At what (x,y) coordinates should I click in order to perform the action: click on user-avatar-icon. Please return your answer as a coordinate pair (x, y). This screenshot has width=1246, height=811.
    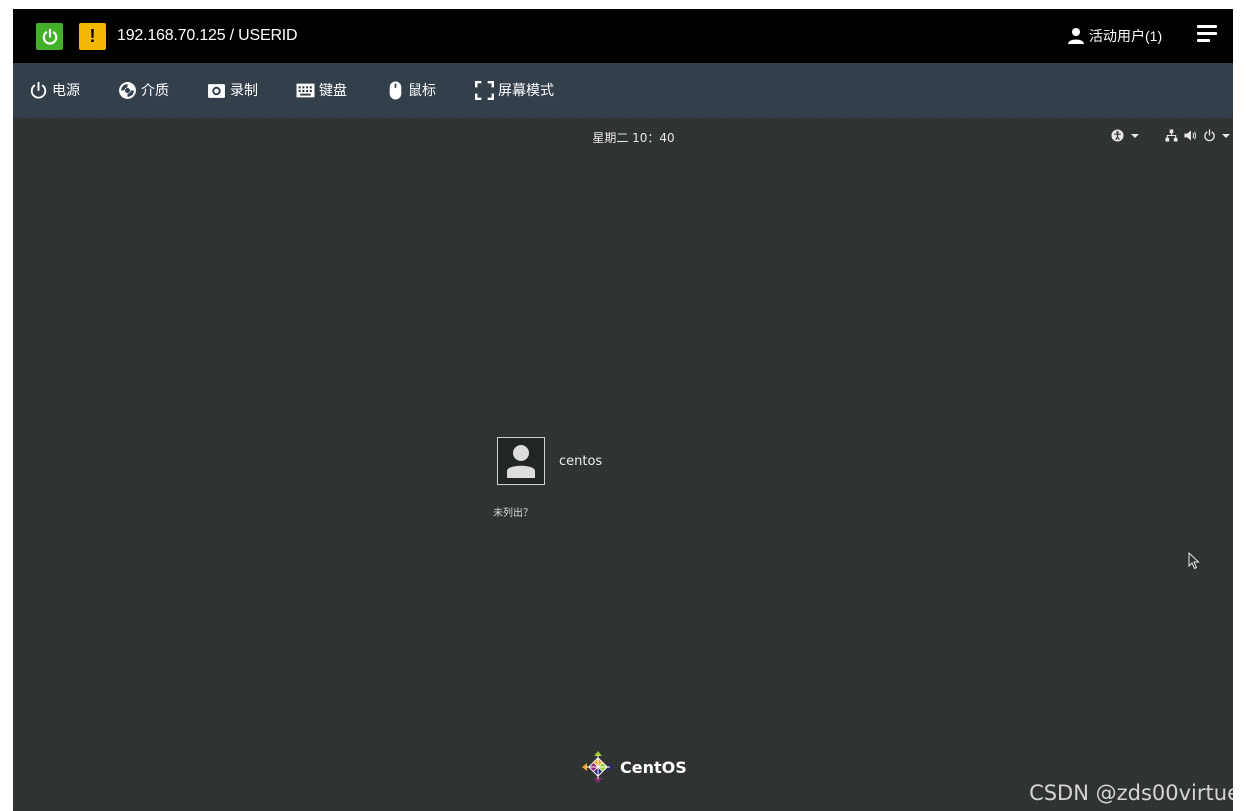
    Looking at the image, I should click on (521, 461).